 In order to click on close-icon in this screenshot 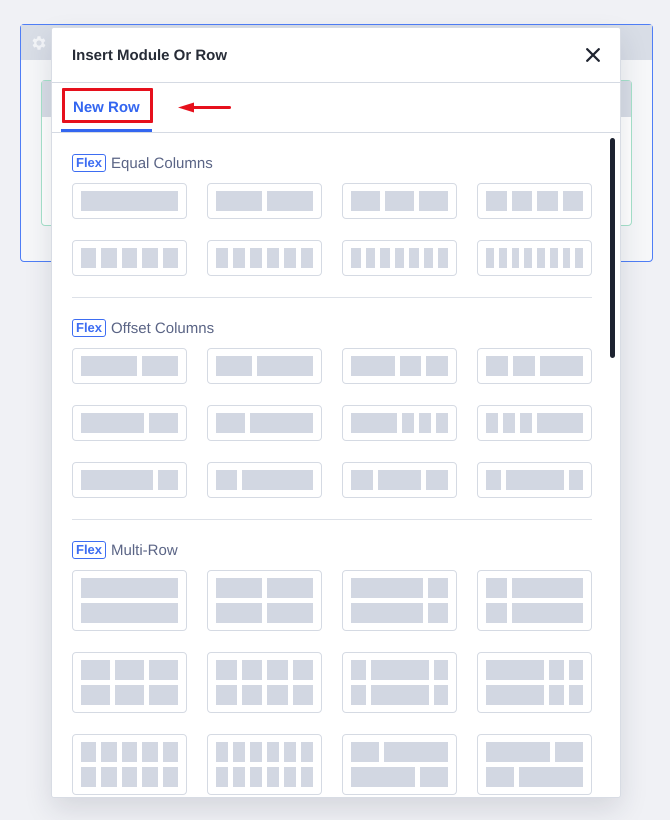, I will do `click(593, 55)`.